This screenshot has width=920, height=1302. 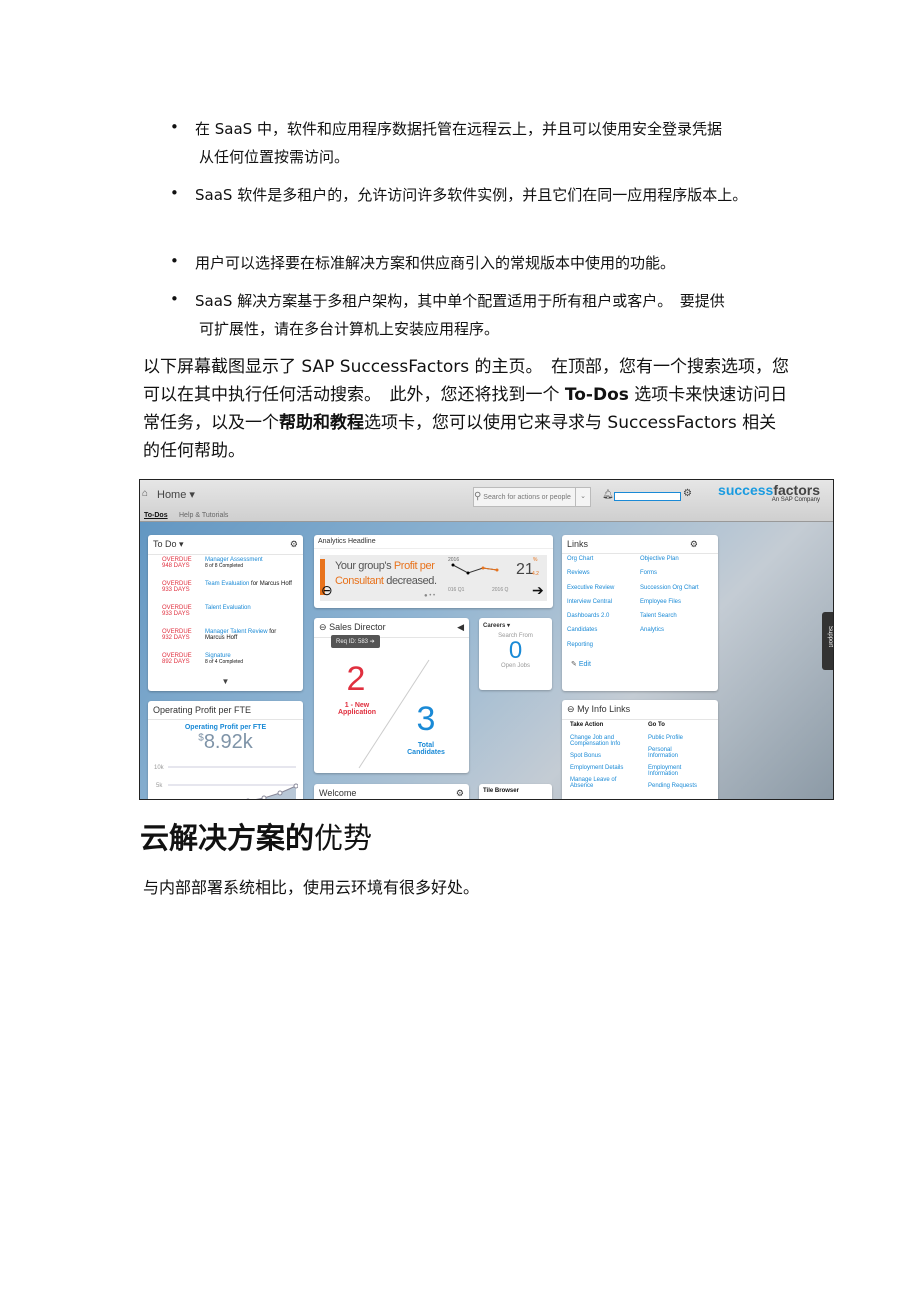 What do you see at coordinates (581, 664) in the screenshot?
I see `edit-link: ✎ Edit` at bounding box center [581, 664].